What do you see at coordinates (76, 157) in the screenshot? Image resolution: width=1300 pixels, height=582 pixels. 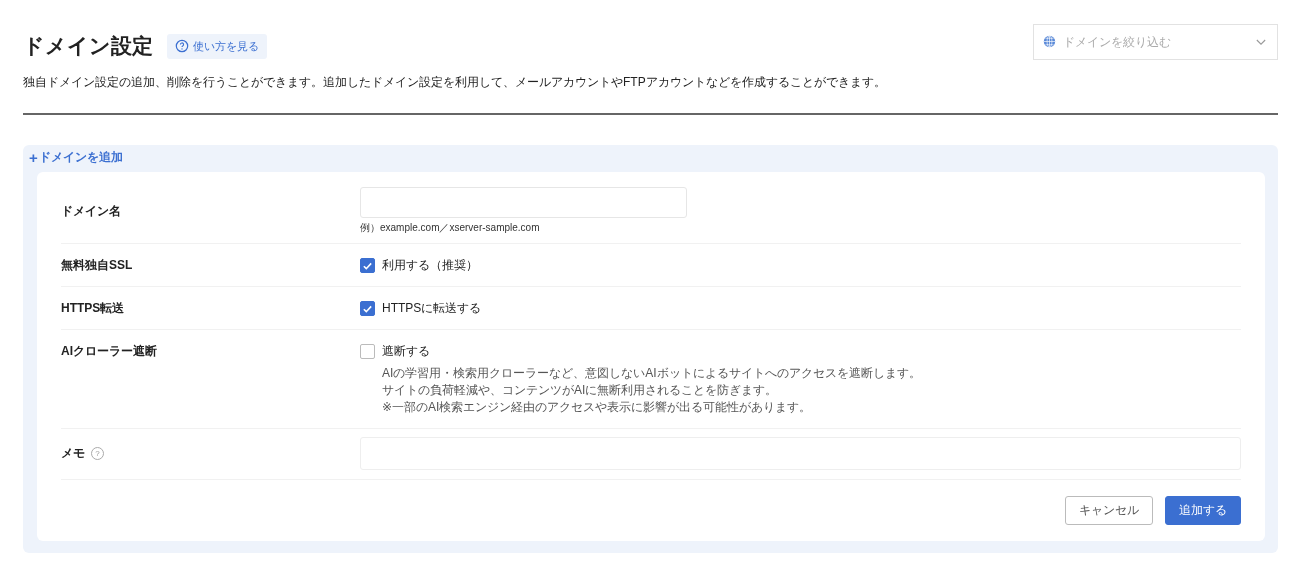 I see `add-domain-toggle: +ドメインを追加` at bounding box center [76, 157].